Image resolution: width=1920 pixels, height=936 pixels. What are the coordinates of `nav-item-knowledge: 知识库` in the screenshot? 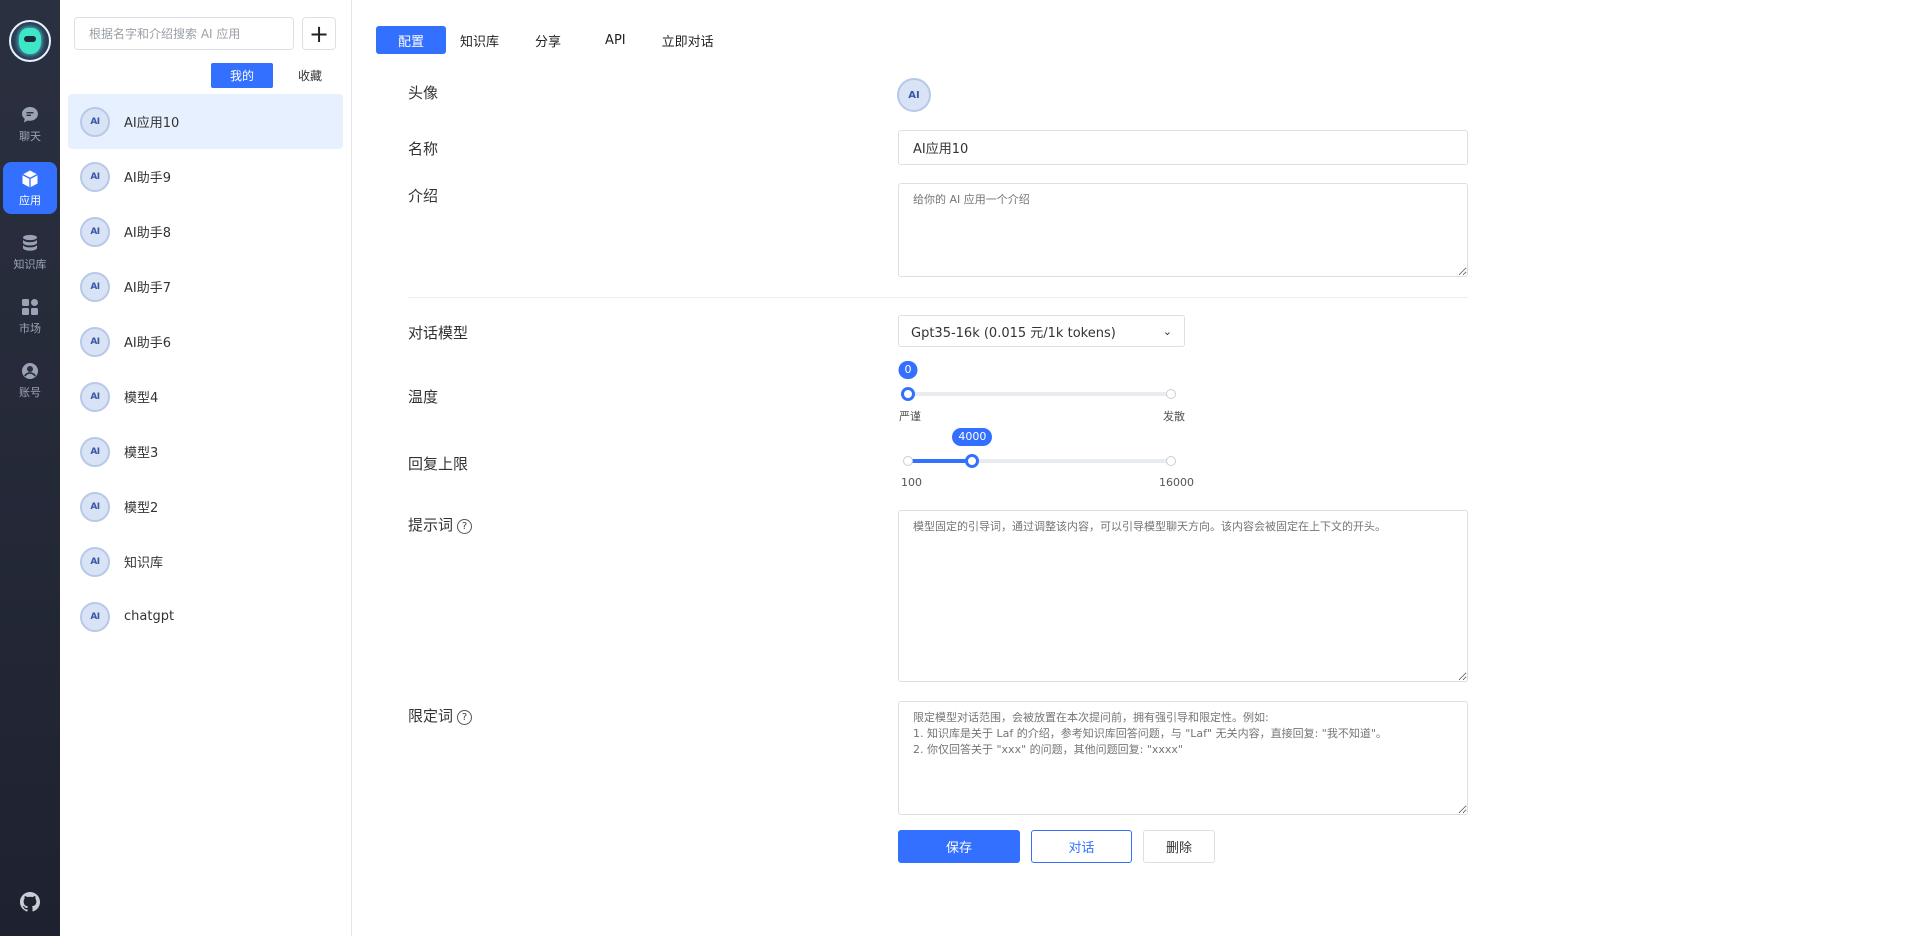 It's located at (30, 252).